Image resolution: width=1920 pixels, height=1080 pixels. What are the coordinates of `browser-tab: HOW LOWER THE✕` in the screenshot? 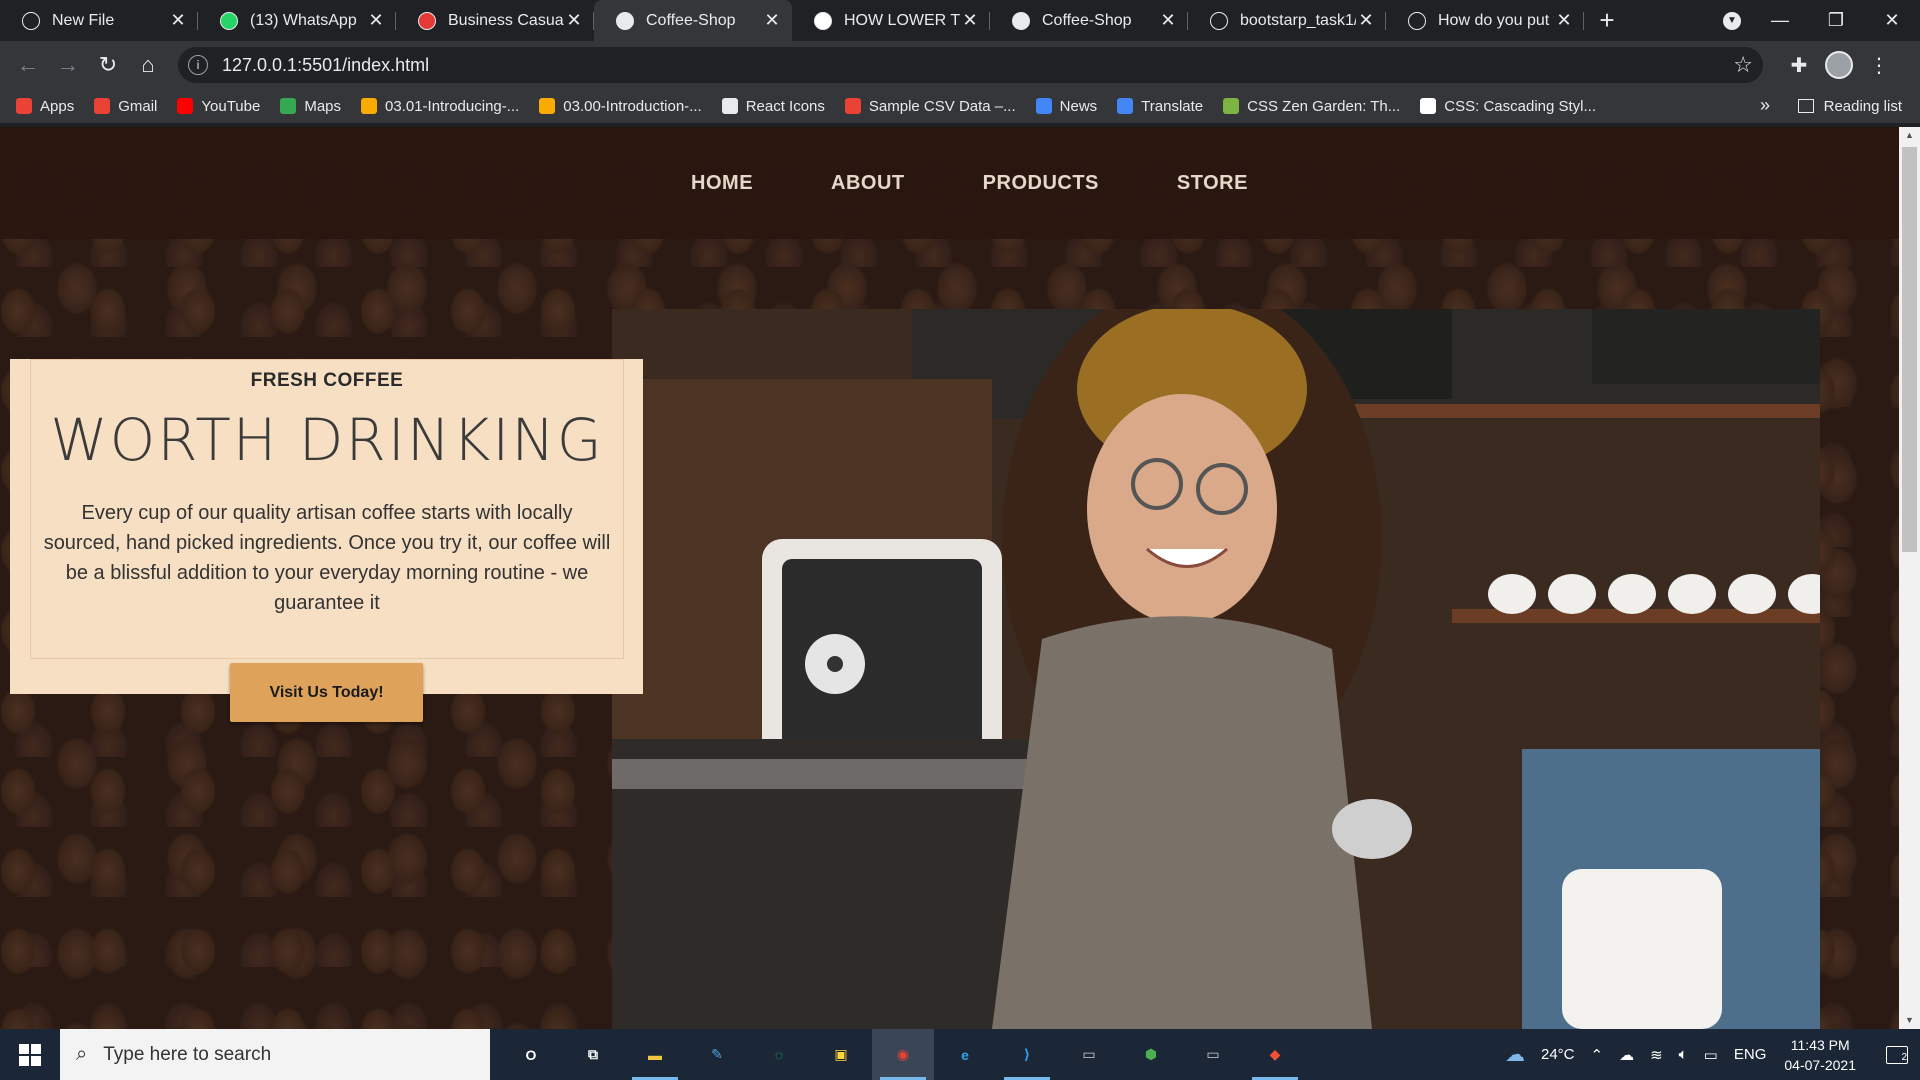 It's located at (891, 20).